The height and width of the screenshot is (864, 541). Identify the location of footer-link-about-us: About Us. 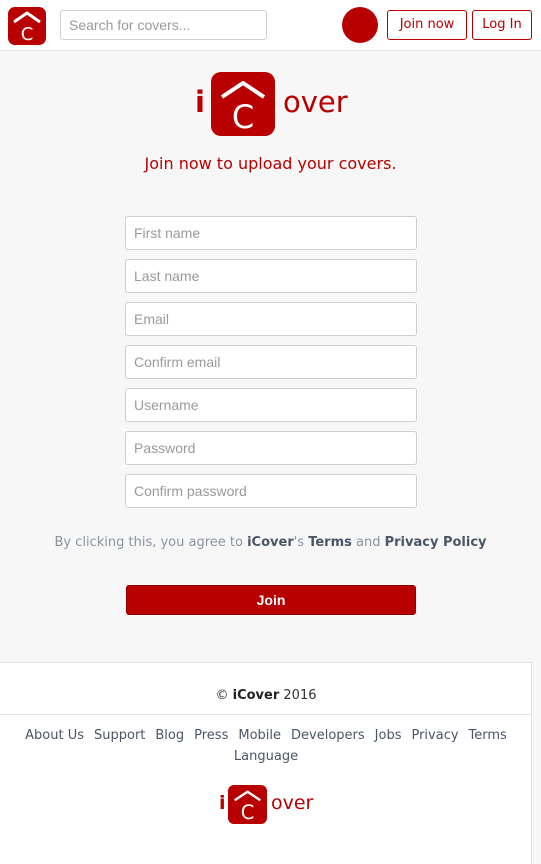
(54, 735).